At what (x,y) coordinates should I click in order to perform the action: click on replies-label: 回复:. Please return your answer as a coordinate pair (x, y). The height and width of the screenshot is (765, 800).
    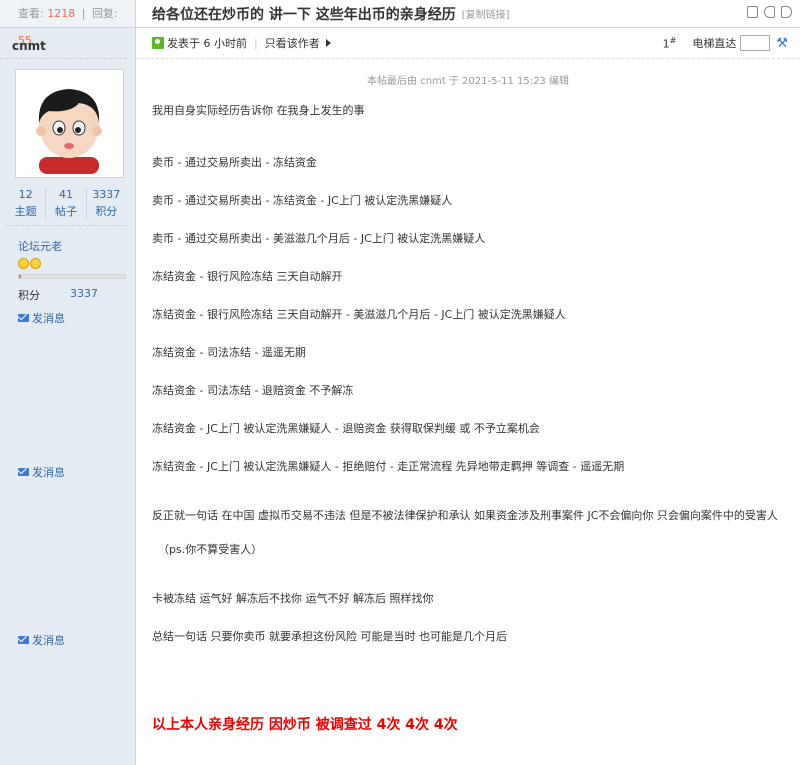
    Looking at the image, I should click on (104, 13).